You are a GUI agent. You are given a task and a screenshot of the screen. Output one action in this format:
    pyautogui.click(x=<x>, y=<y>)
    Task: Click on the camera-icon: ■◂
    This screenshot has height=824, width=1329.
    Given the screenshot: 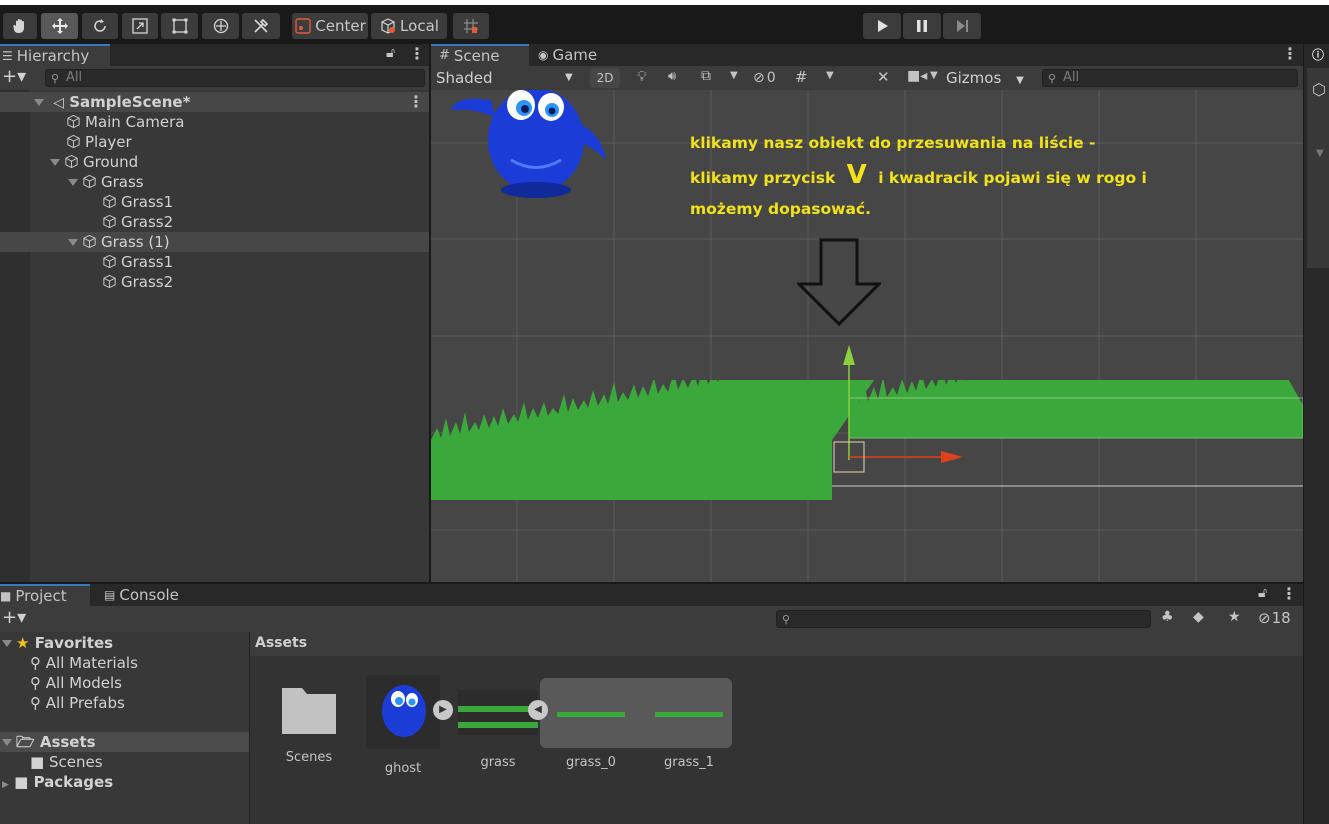 What is the action you would take?
    pyautogui.click(x=917, y=76)
    